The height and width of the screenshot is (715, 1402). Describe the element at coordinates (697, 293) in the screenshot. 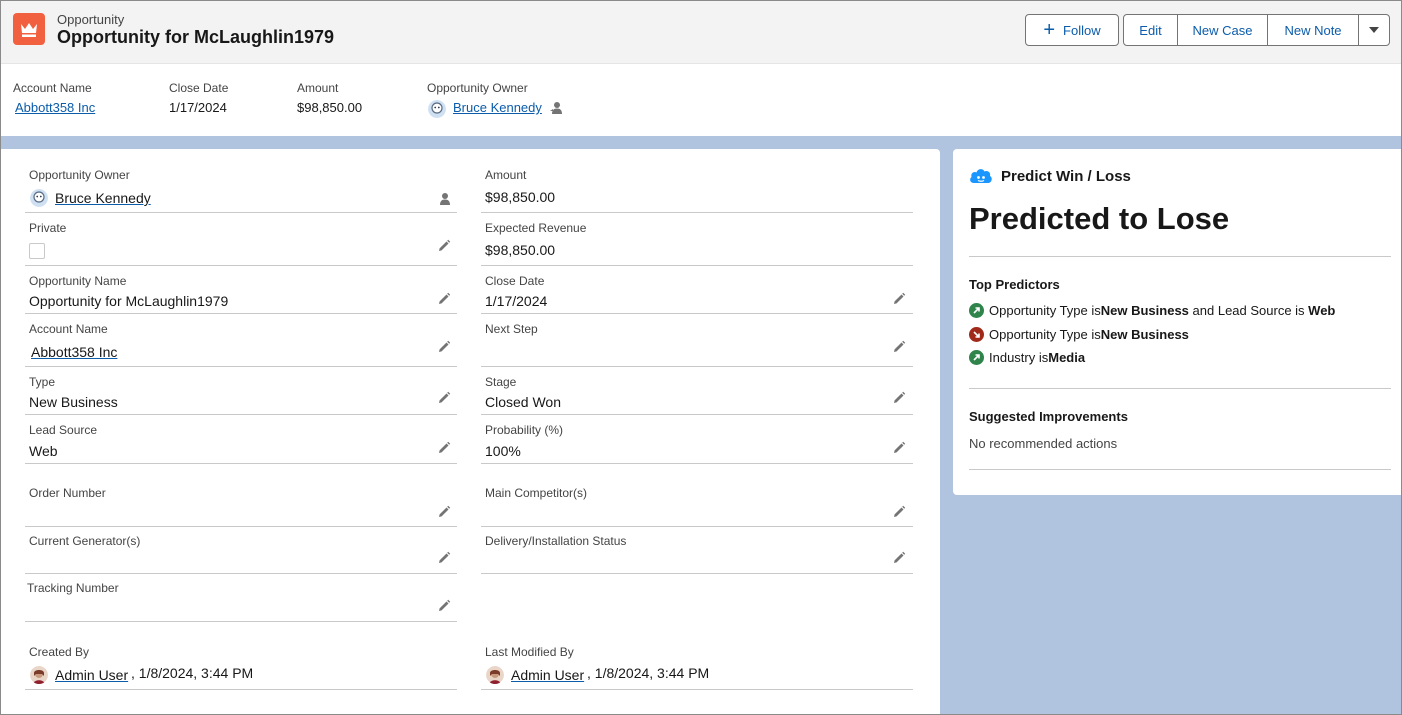

I see `field-close-date: Close Date 1/17/2024` at that location.